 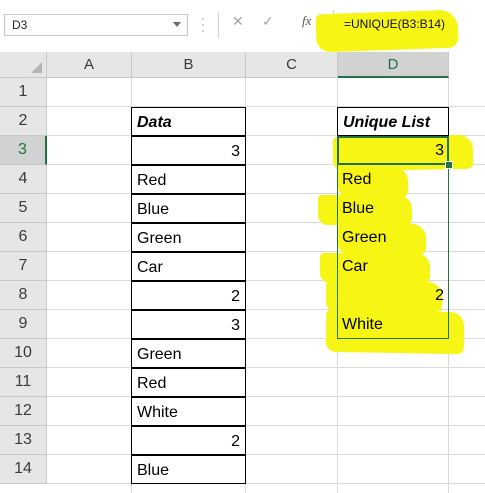 What do you see at coordinates (20, 25) in the screenshot?
I see `name-box-value: D3` at bounding box center [20, 25].